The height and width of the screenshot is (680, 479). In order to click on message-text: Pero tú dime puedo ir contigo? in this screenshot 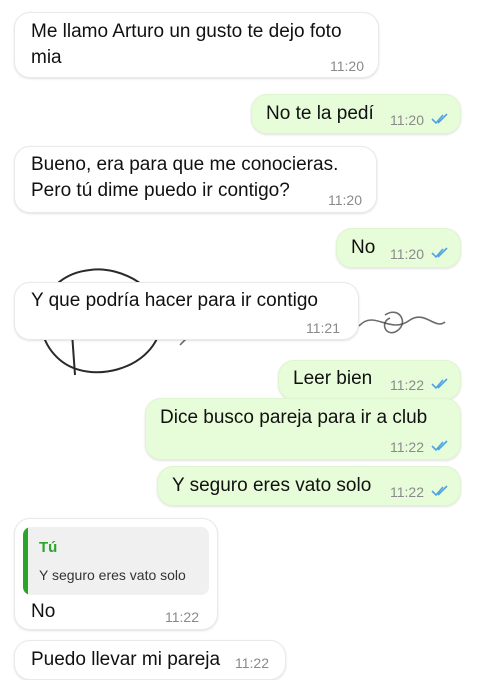, I will do `click(160, 190)`.